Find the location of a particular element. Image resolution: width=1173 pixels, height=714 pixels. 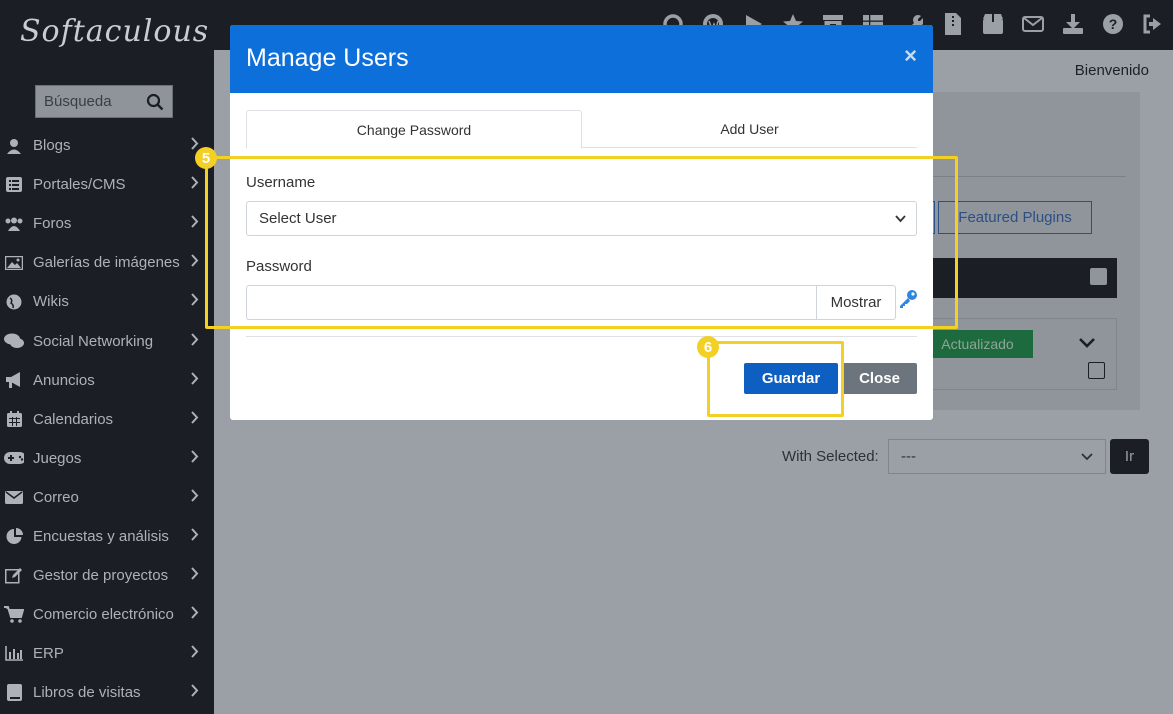

cart-icon is located at coordinates (14, 615).